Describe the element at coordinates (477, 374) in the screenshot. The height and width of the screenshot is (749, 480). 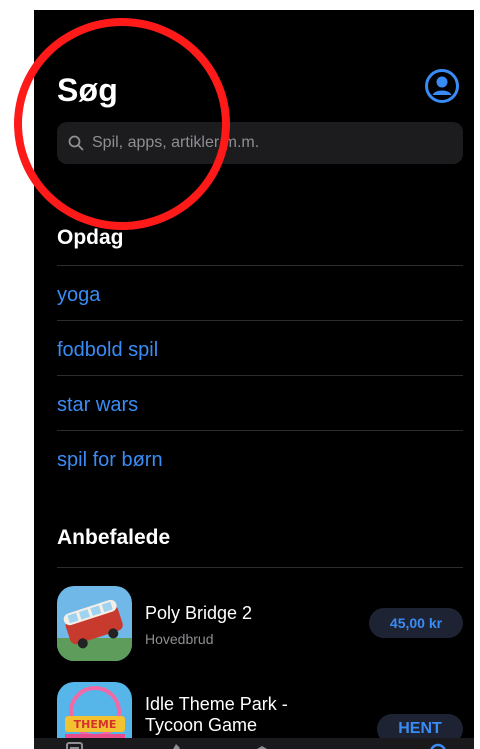
I see `screenshot-edge` at that location.